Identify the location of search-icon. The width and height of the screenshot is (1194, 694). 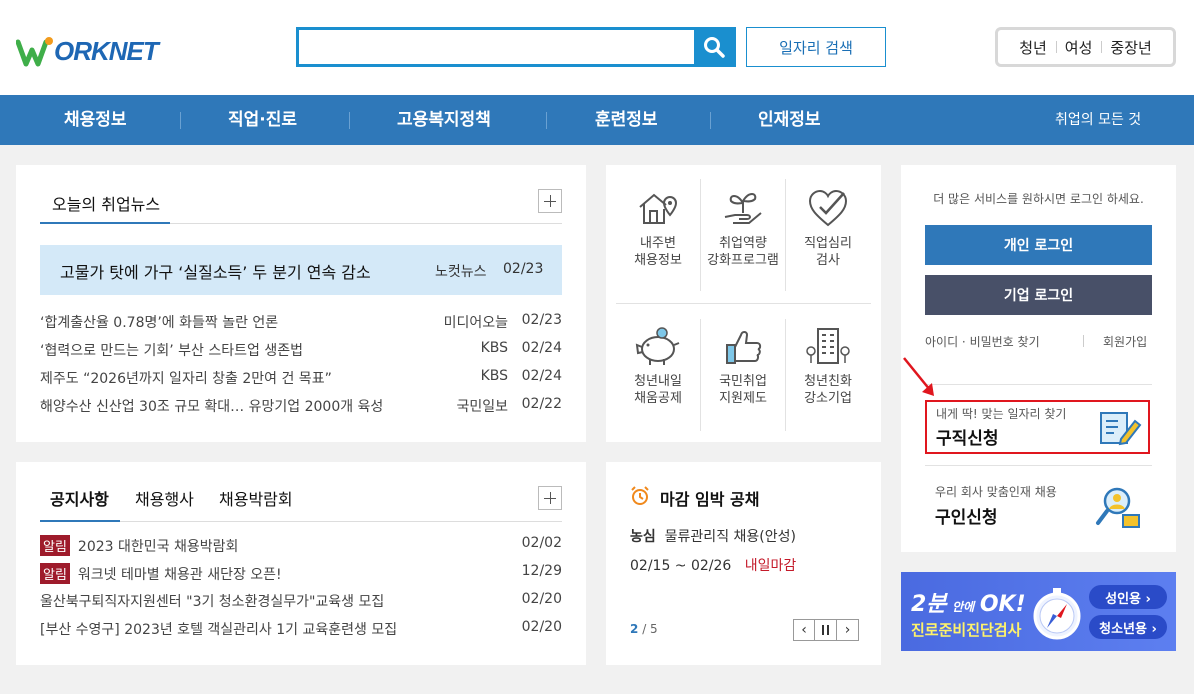
(714, 47).